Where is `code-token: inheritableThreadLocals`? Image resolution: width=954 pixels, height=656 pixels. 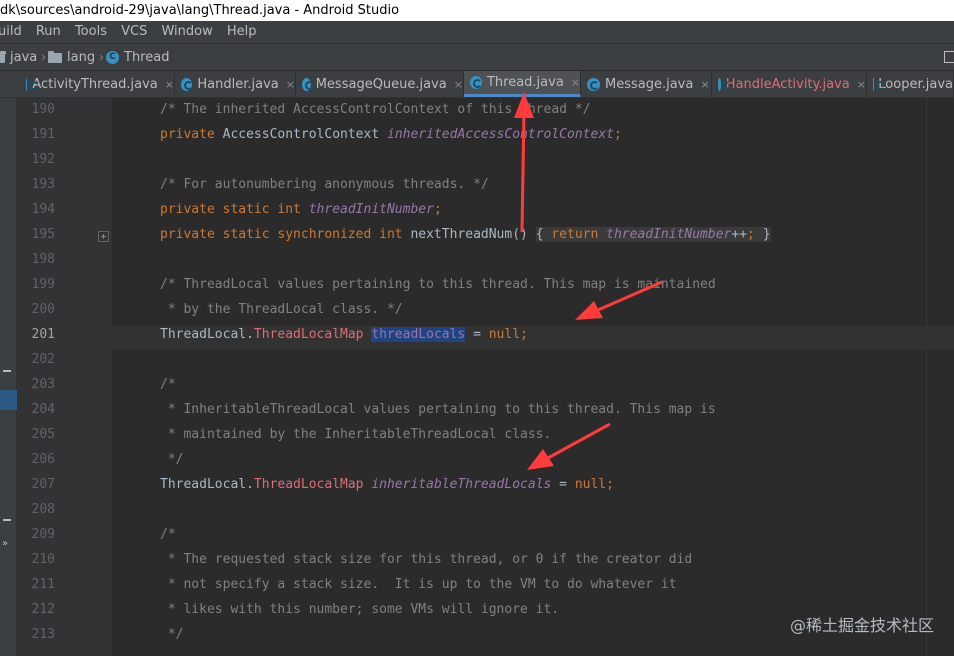
code-token: inheritableThreadLocals is located at coordinates (461, 484).